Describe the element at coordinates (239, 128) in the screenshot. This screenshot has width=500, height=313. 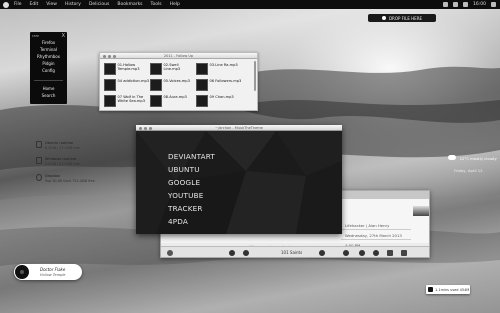
I see `launcher-window-title: ~/archon - MuukTheTheme` at that location.